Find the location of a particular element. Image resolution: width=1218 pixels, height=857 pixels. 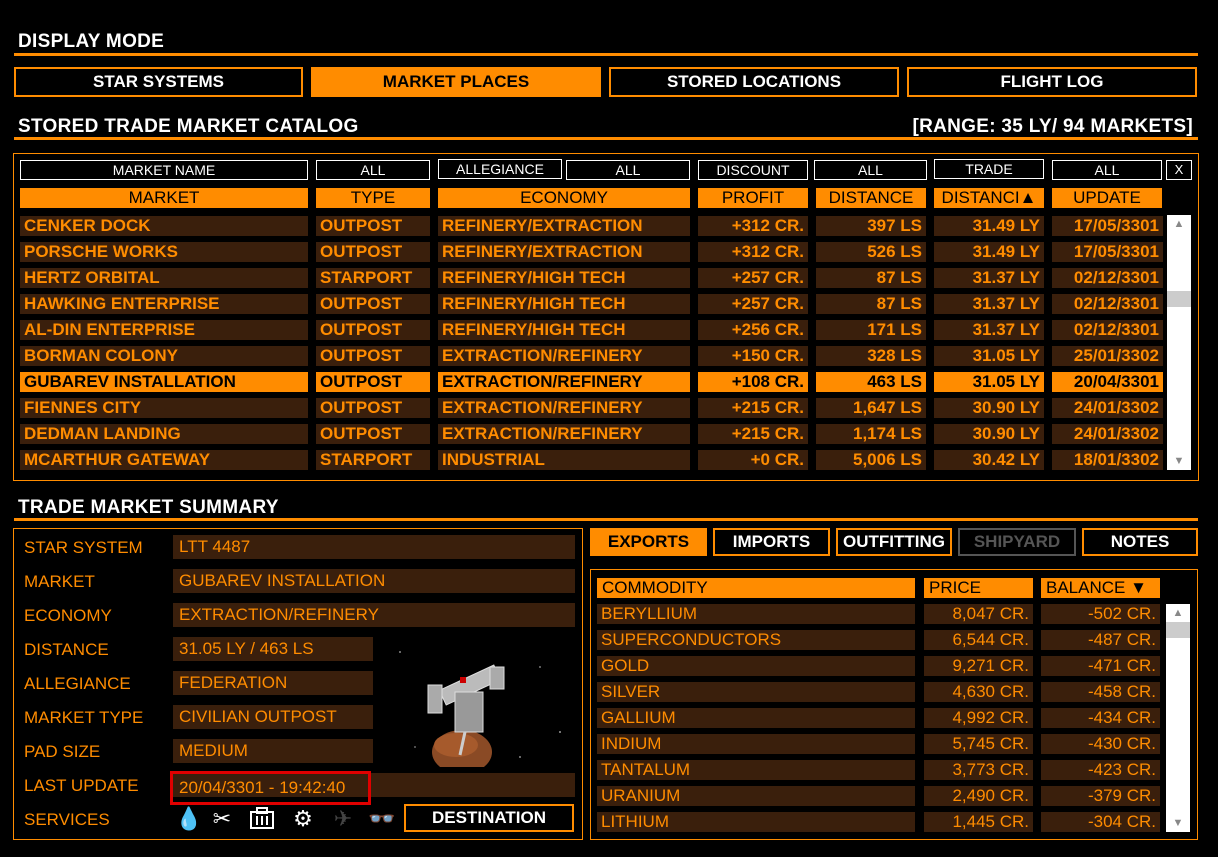

tab-notes: NOTES is located at coordinates (1140, 542).